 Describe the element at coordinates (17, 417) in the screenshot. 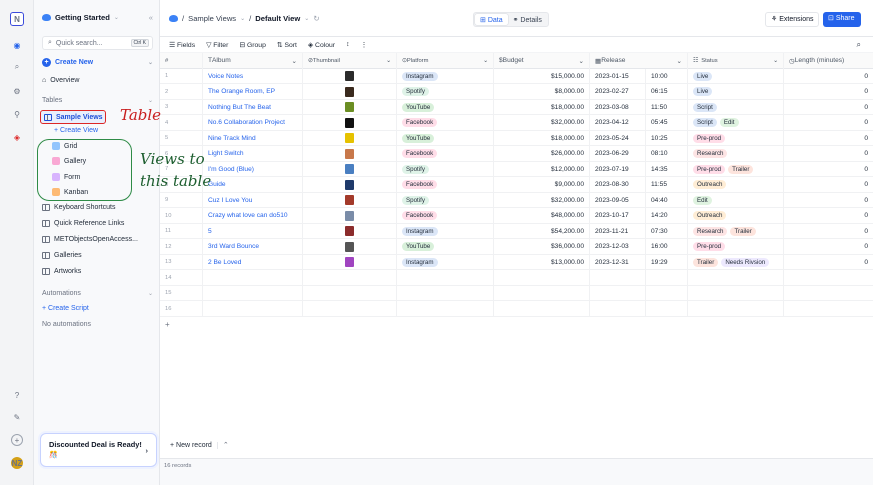

I see `megaphone-icon: ✎` at that location.